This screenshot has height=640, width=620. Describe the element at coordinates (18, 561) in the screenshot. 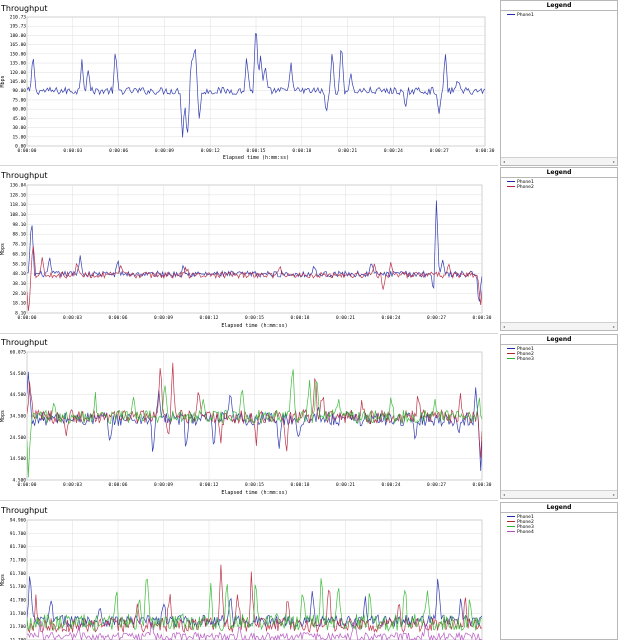

I see `y-tick-label: 71.700` at that location.